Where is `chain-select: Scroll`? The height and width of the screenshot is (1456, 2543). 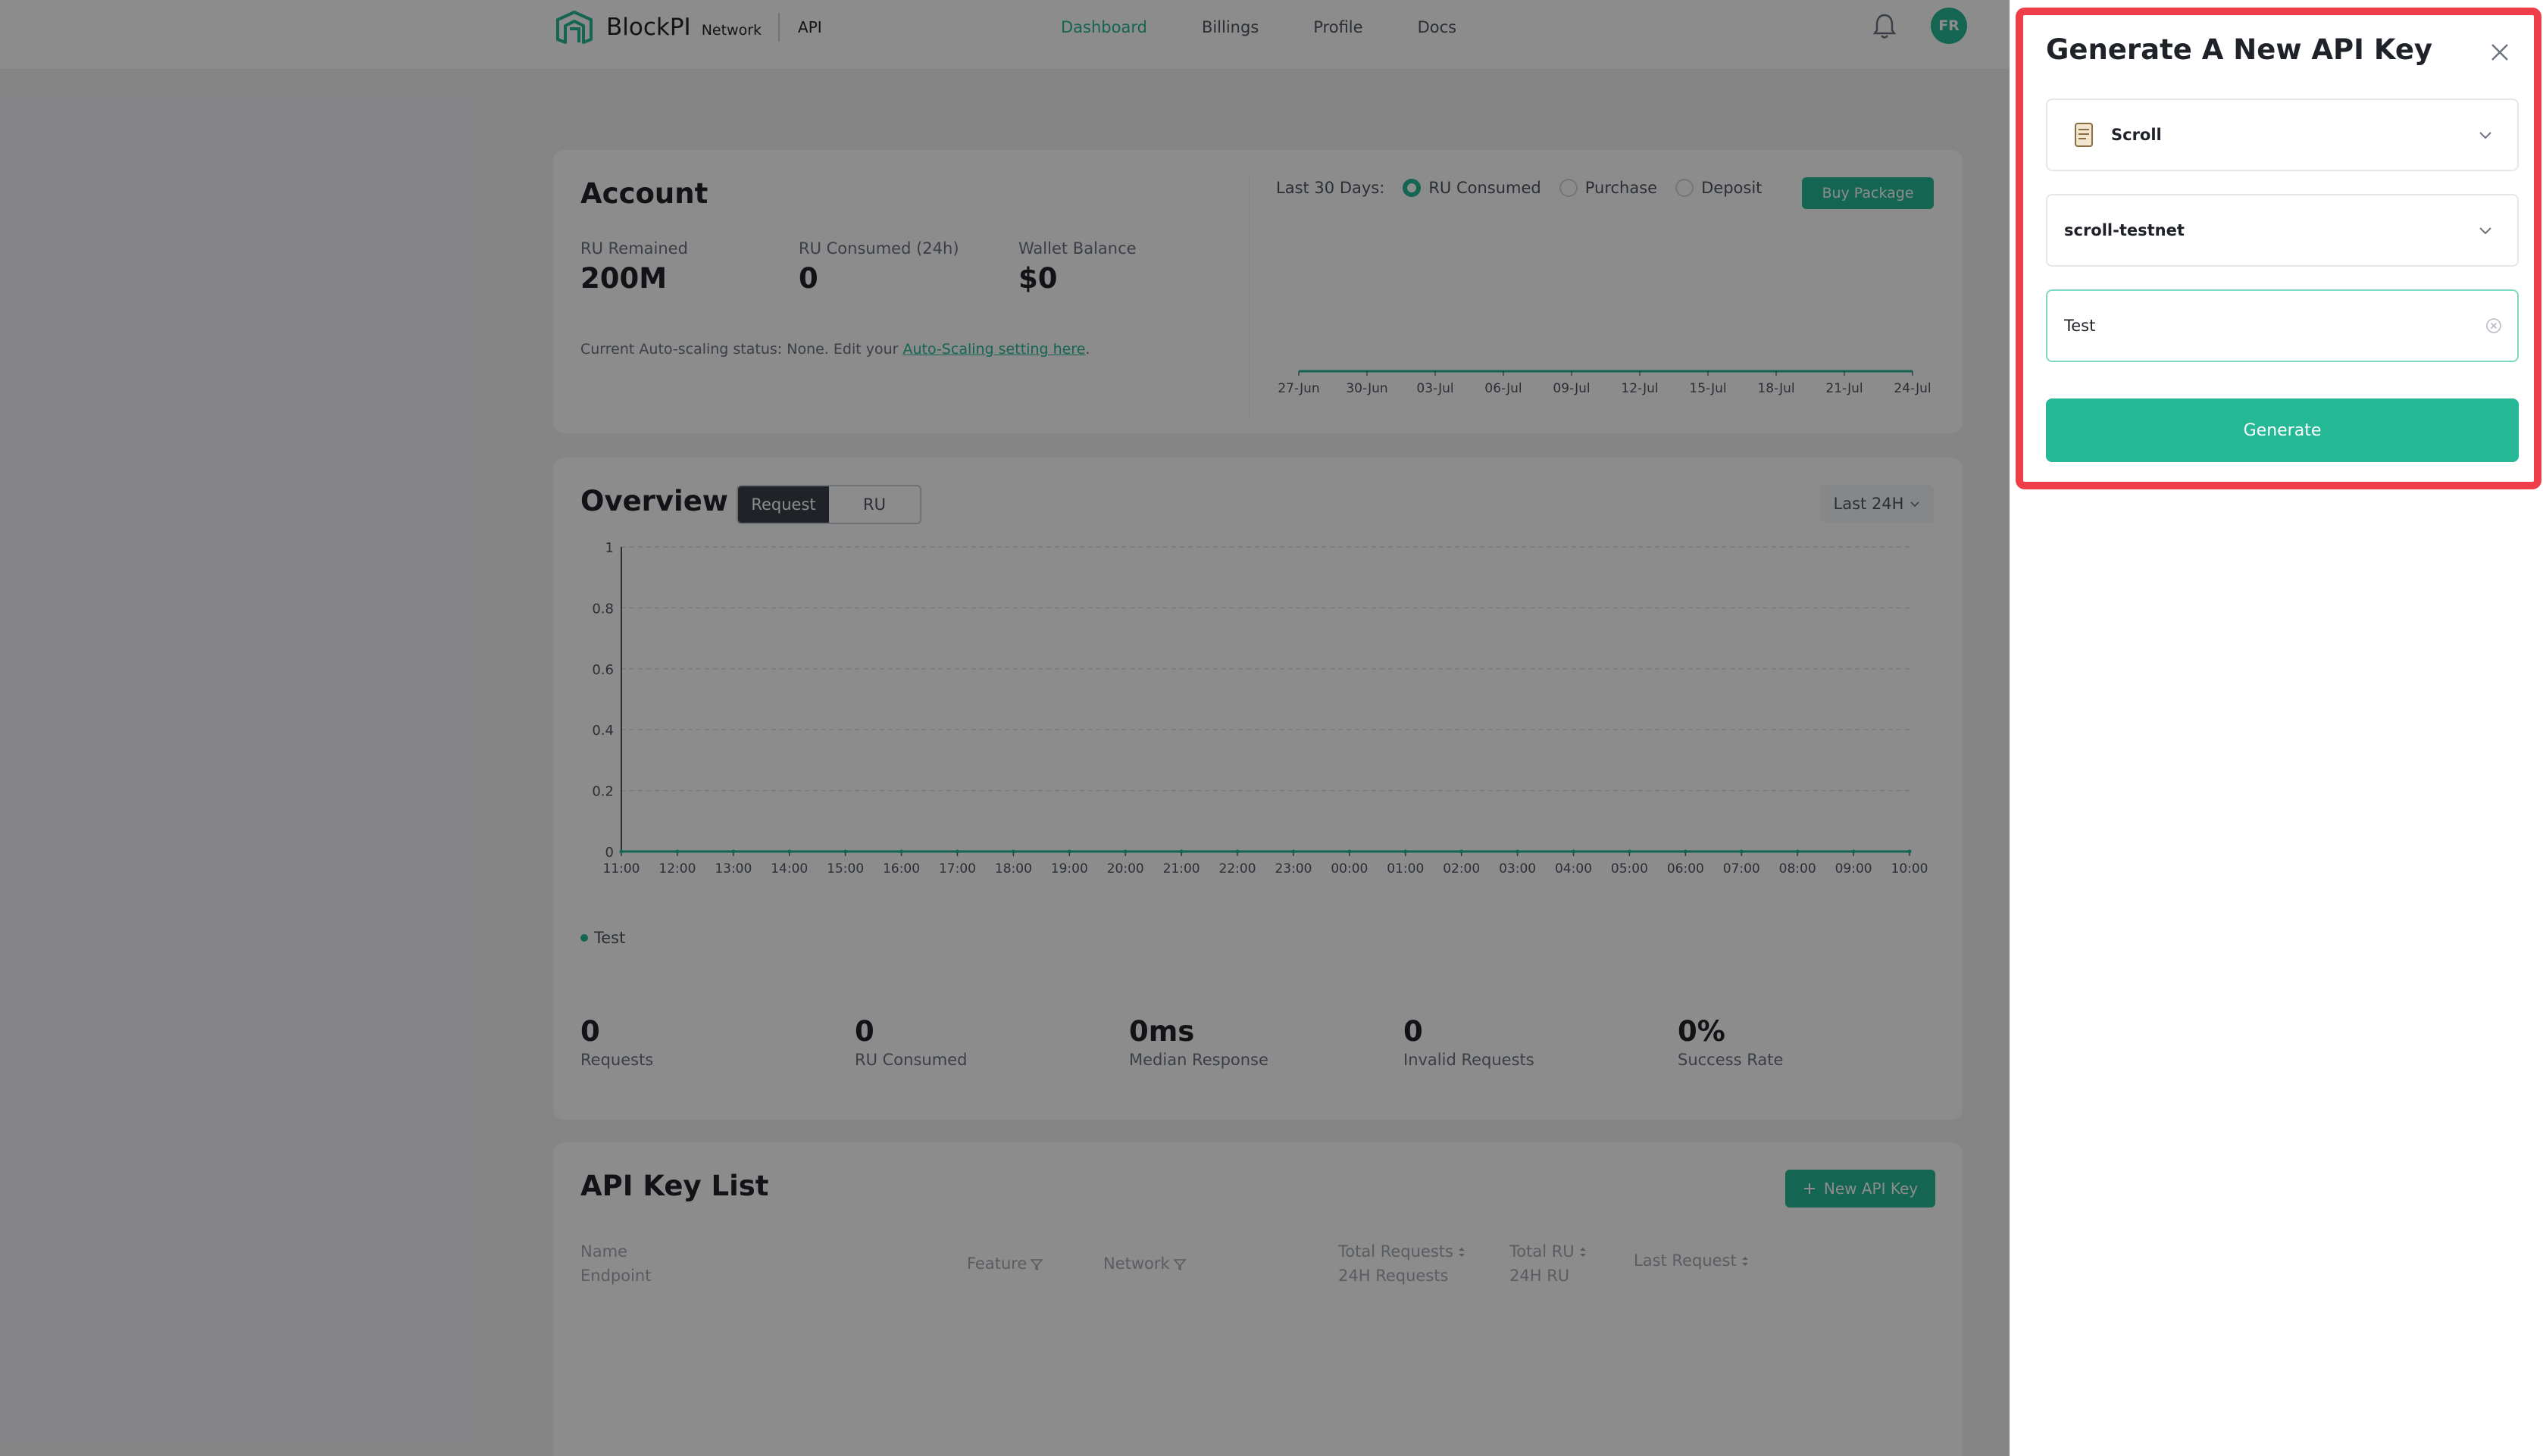
chain-select: Scroll is located at coordinates (2282, 134).